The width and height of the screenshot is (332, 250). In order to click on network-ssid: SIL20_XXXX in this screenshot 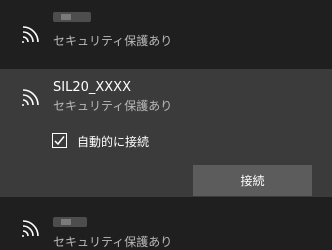, I will do `click(92, 87)`.